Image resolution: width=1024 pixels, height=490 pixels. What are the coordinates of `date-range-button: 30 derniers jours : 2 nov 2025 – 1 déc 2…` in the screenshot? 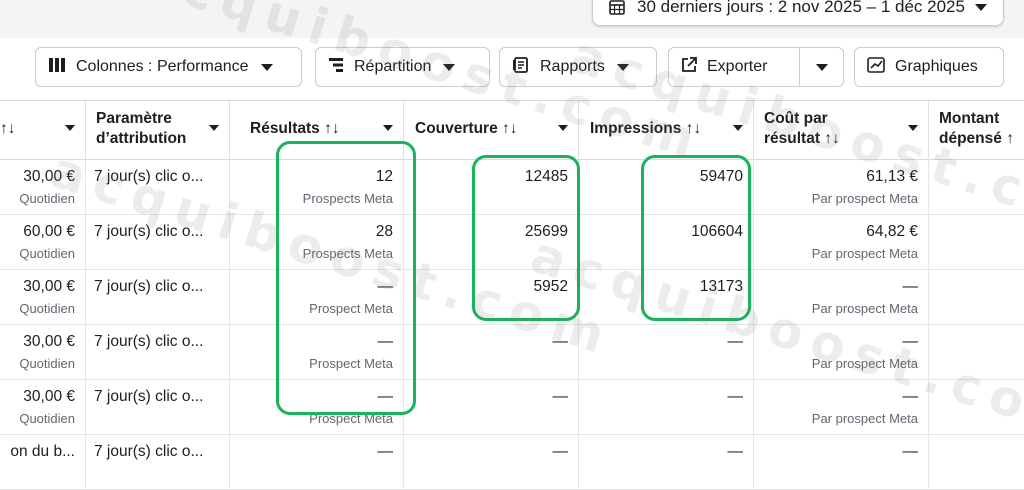 It's located at (798, 13).